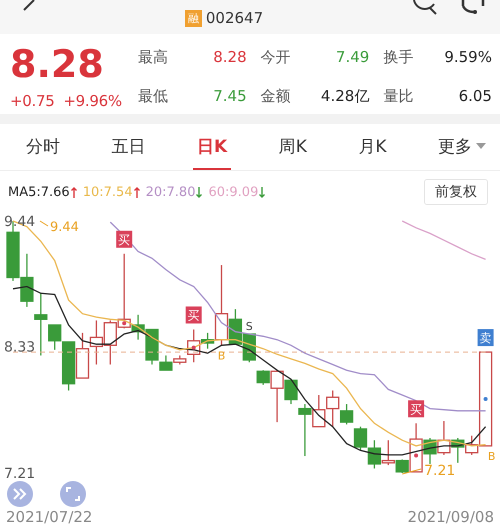  I want to click on period-tab: 五日, so click(129, 147).